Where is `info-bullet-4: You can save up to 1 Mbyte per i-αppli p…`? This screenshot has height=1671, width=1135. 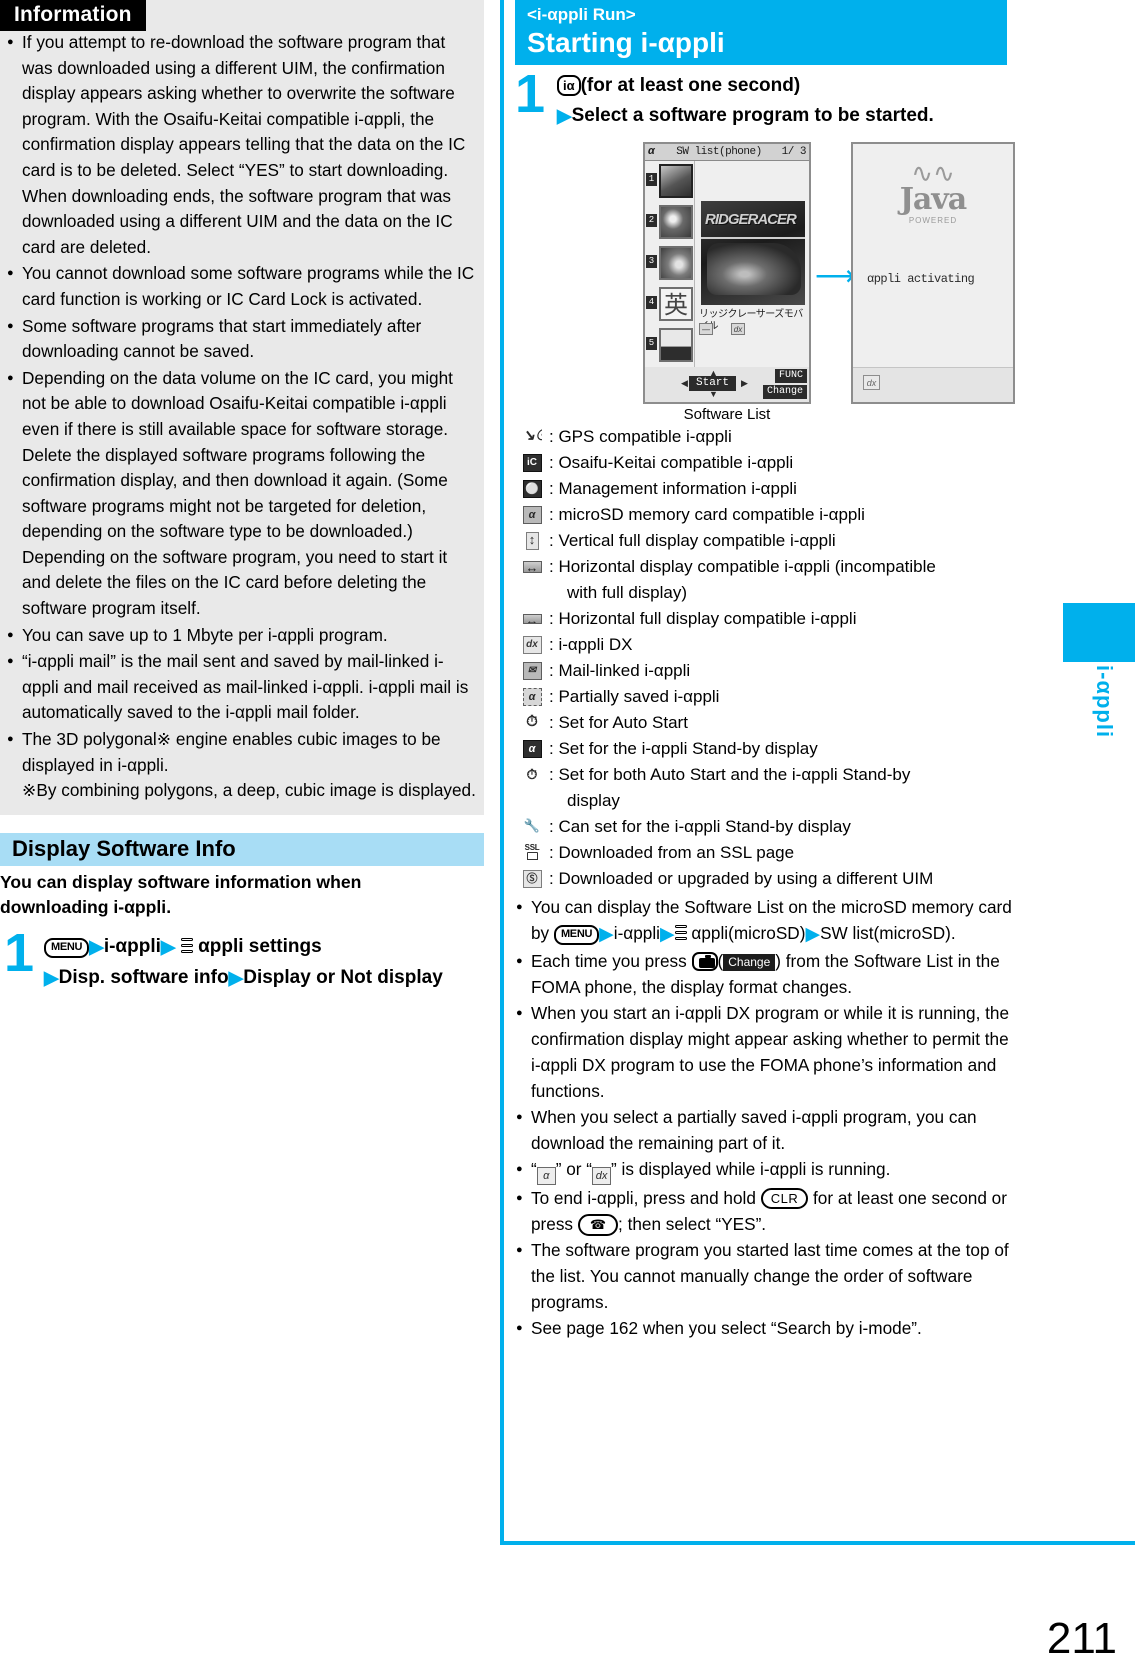
info-bullet-4: You can save up to 1 Mbyte per i-αppli p… is located at coordinates (241, 636).